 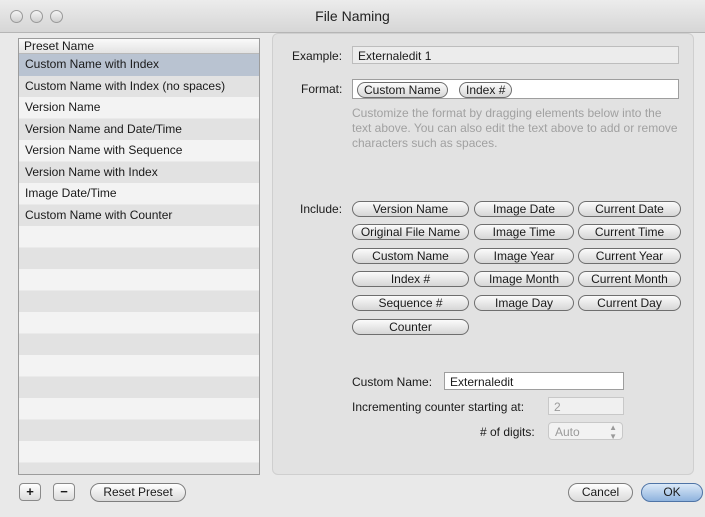 What do you see at coordinates (410, 279) in the screenshot?
I see `include-token-index: Index #` at bounding box center [410, 279].